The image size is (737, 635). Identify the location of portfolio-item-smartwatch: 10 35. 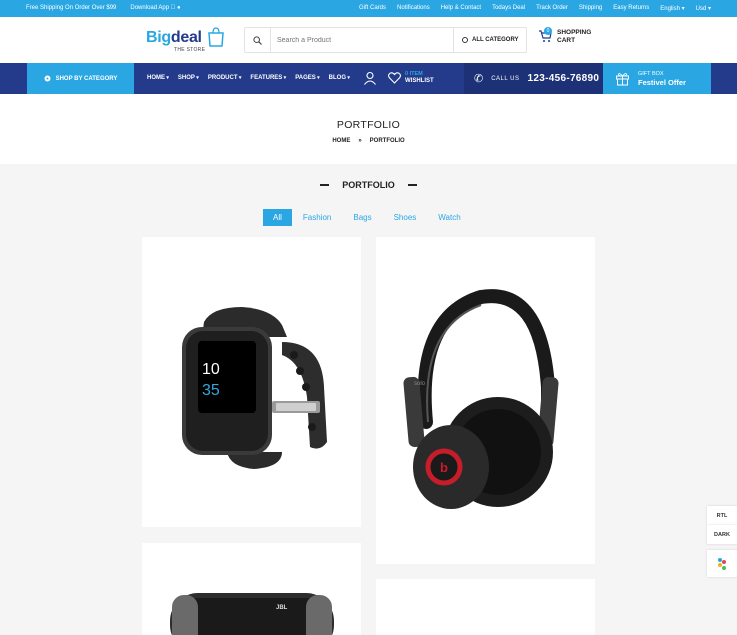
(251, 382).